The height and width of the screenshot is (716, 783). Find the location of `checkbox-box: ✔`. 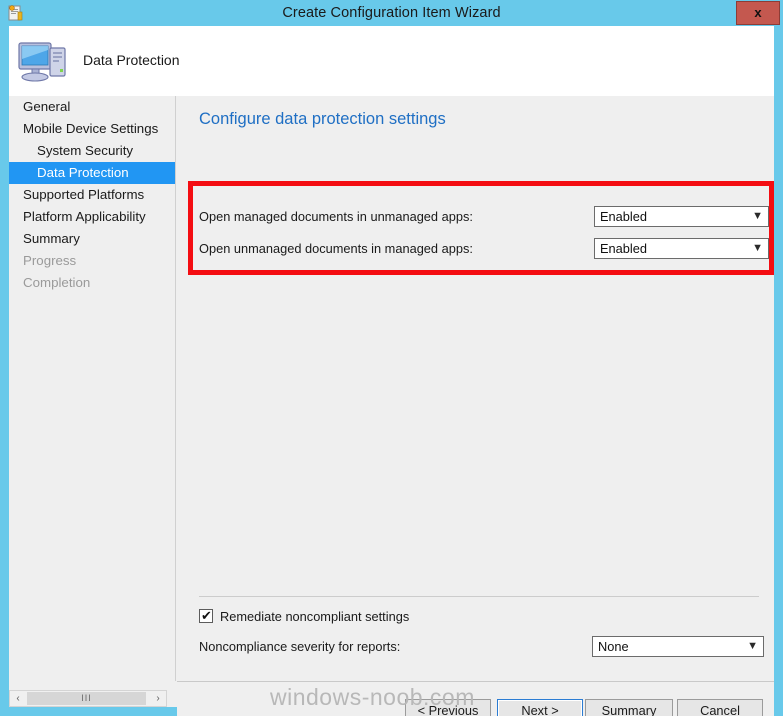

checkbox-box: ✔ is located at coordinates (206, 615).